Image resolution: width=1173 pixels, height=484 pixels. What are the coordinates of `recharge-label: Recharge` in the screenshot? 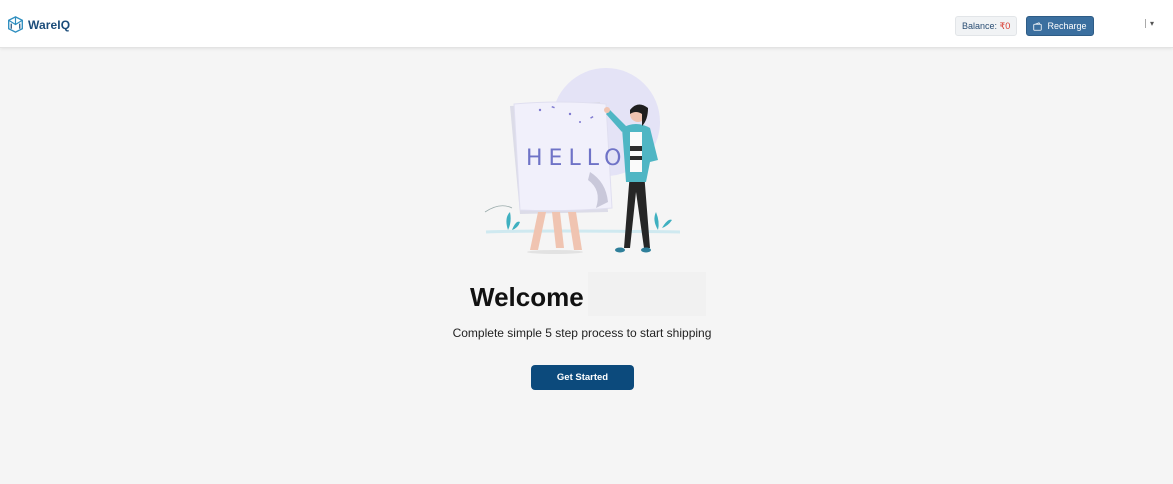 It's located at (1067, 26).